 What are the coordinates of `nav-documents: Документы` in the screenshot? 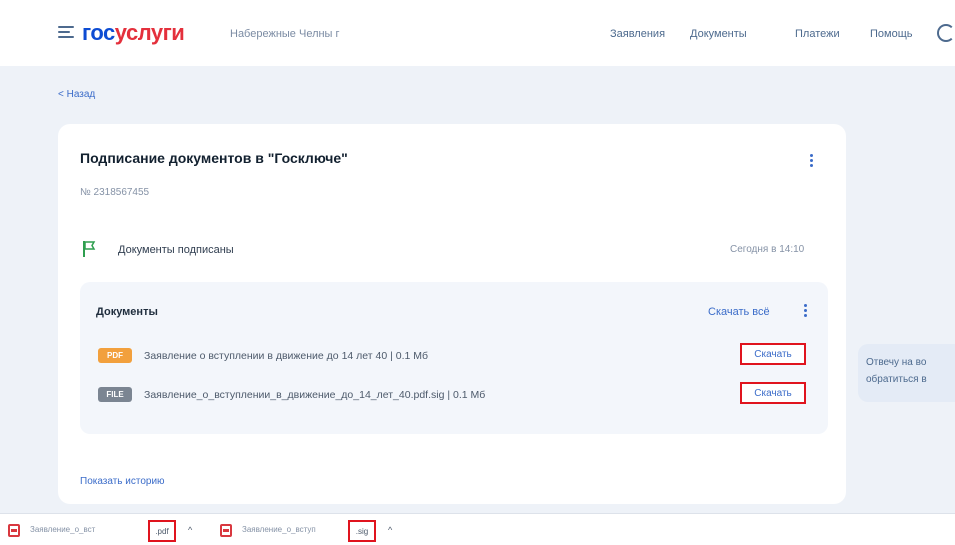 It's located at (718, 34).